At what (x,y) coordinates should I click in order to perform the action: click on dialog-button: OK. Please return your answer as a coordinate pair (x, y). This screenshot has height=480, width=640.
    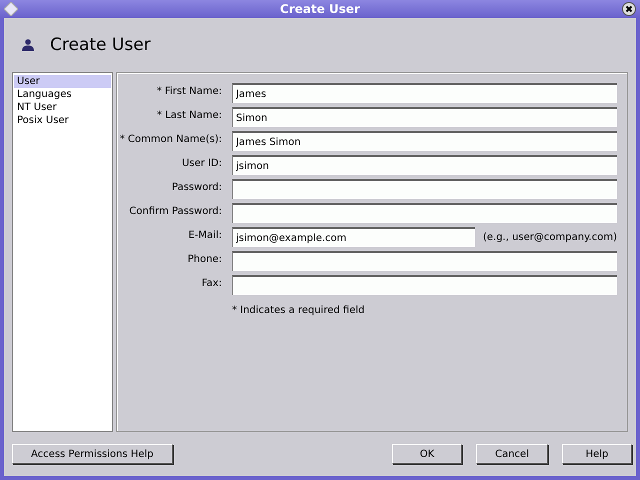
    Looking at the image, I should click on (427, 454).